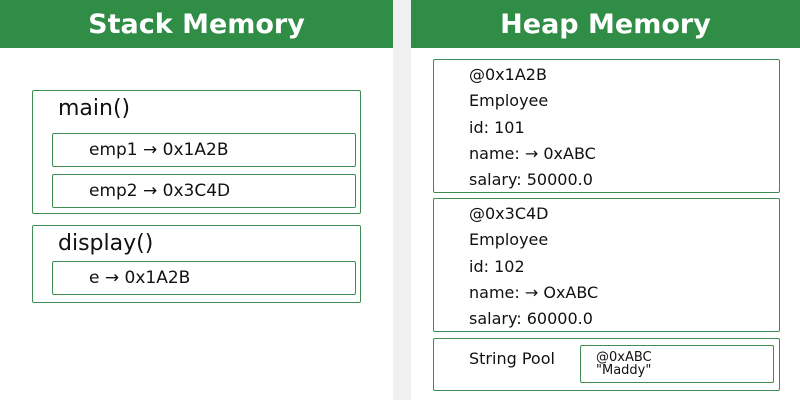  What do you see at coordinates (160, 191) in the screenshot?
I see `var-text-emp2: emp2 → 0x3C4D` at bounding box center [160, 191].